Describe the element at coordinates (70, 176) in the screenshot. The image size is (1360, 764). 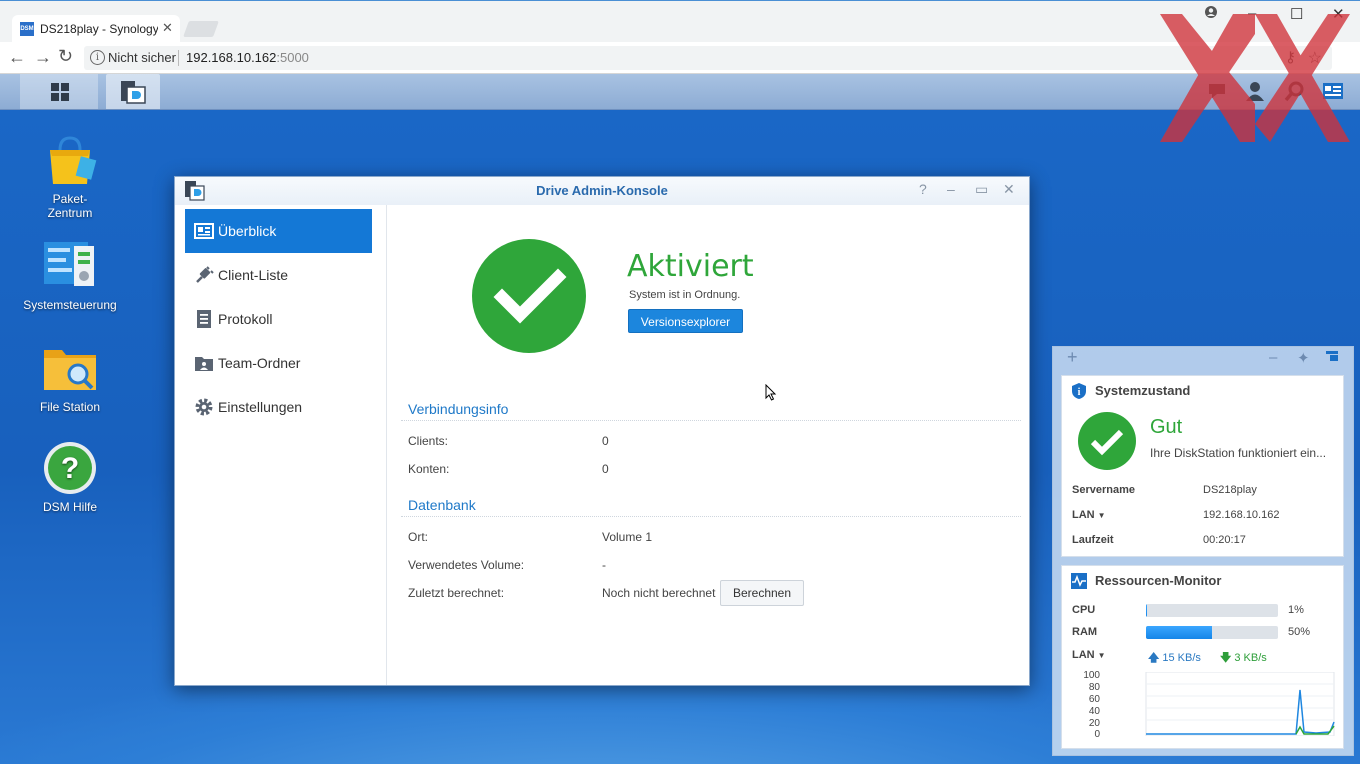
I see `desktop-icon-package-center: Paket- Zentrum` at that location.